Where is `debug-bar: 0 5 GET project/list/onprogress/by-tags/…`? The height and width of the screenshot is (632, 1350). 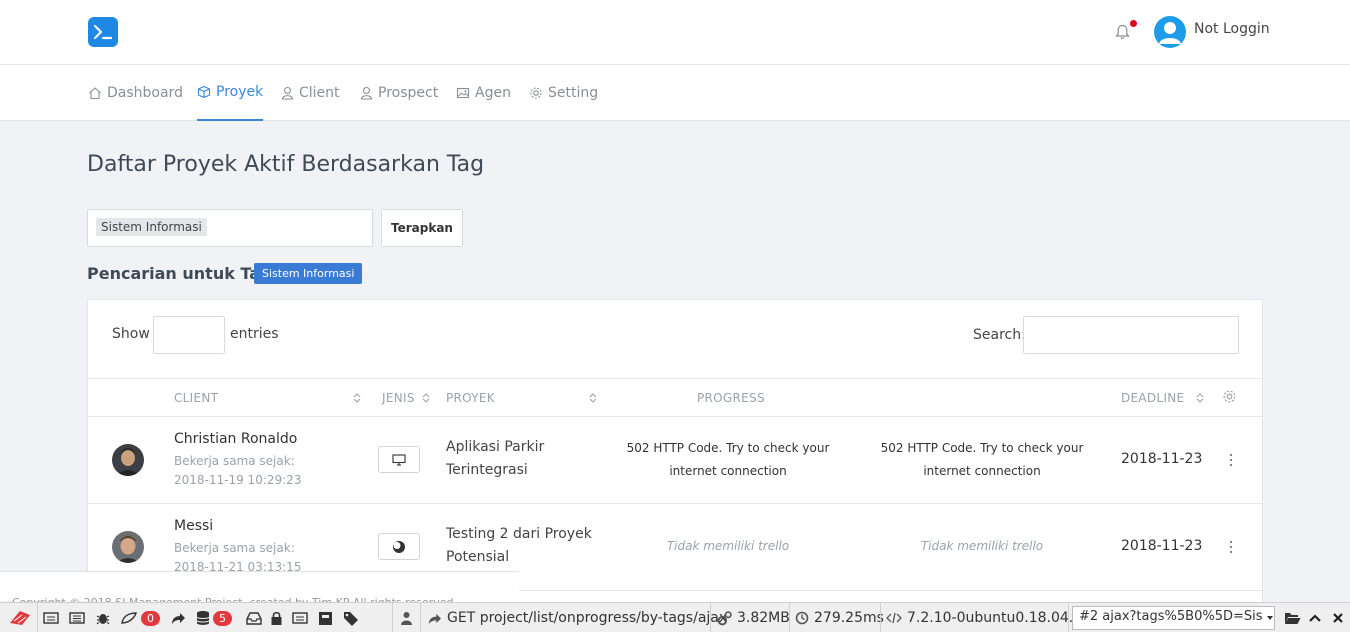 debug-bar: 0 5 GET project/list/onprogress/by-tags/… is located at coordinates (675, 617).